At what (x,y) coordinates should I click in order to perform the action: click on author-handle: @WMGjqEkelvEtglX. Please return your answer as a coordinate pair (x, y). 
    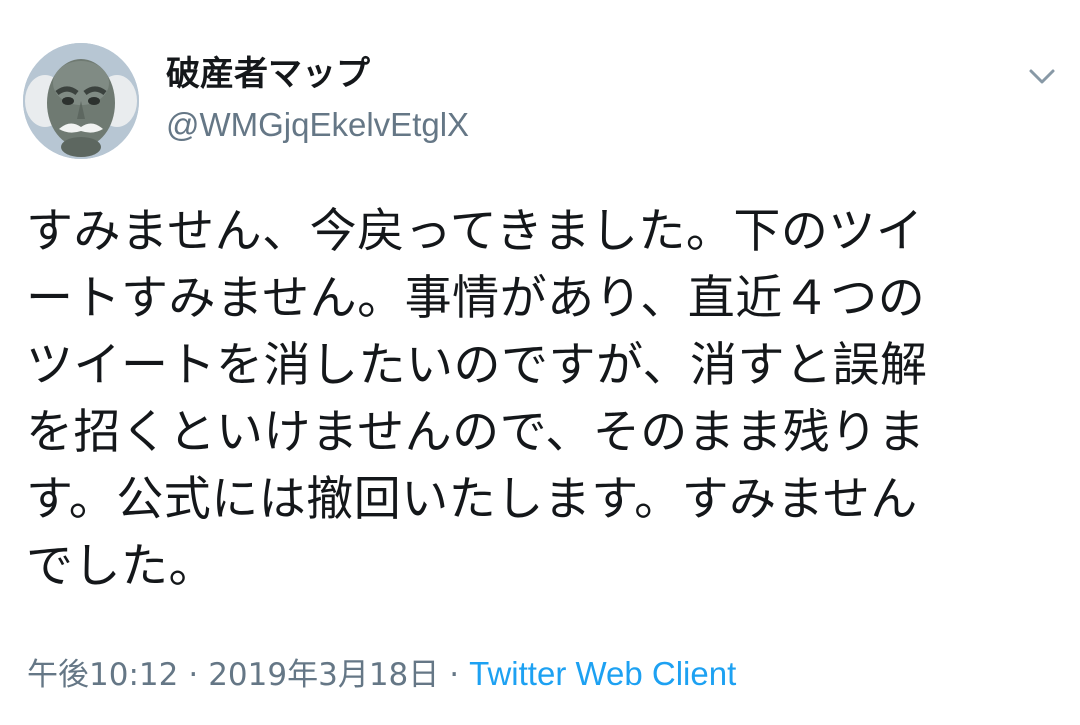
    Looking at the image, I should click on (317, 125).